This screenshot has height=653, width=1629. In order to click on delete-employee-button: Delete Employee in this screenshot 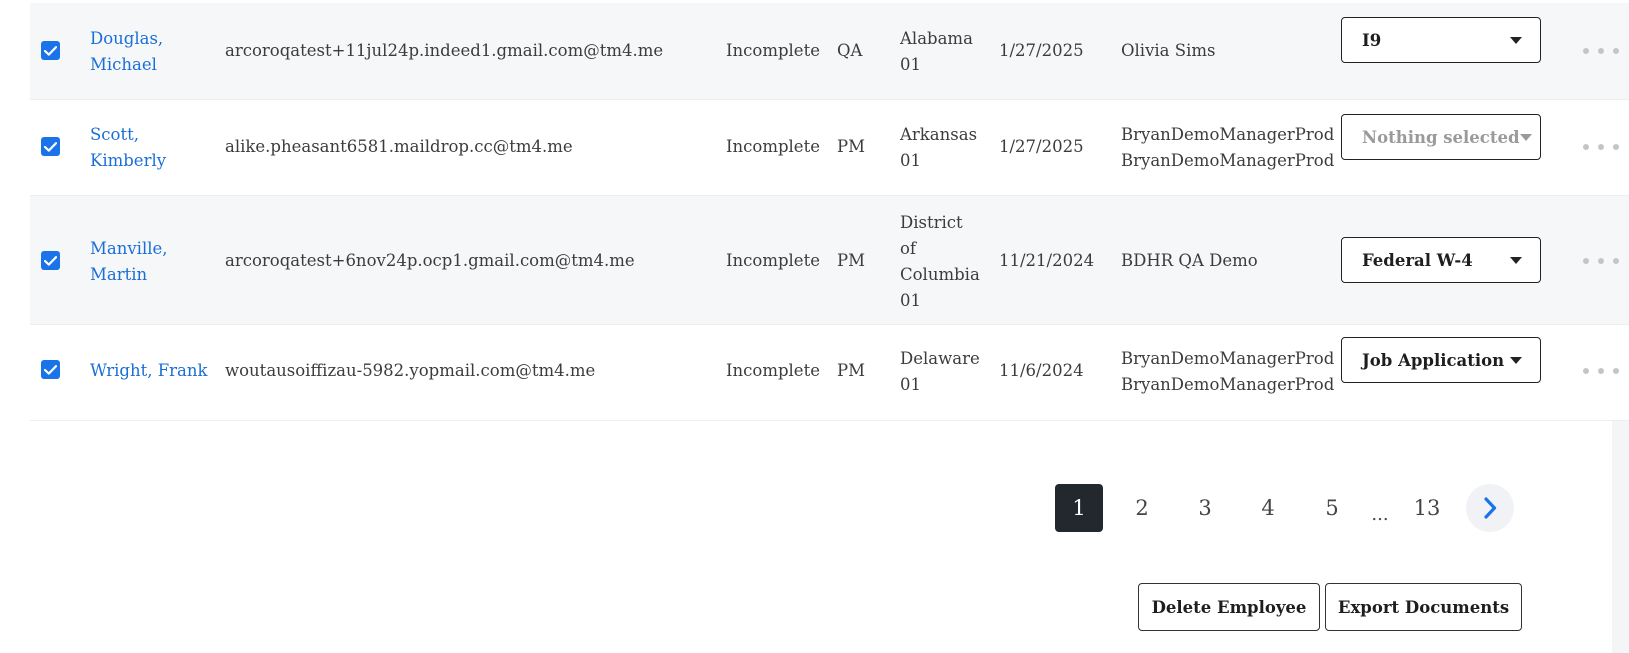, I will do `click(1229, 607)`.